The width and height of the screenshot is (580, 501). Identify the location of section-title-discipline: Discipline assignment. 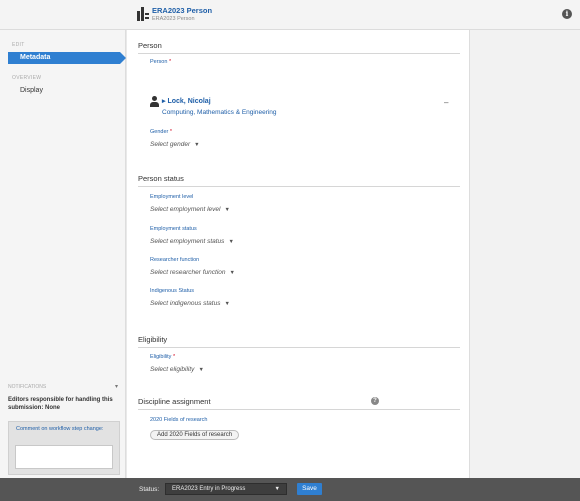
(174, 401).